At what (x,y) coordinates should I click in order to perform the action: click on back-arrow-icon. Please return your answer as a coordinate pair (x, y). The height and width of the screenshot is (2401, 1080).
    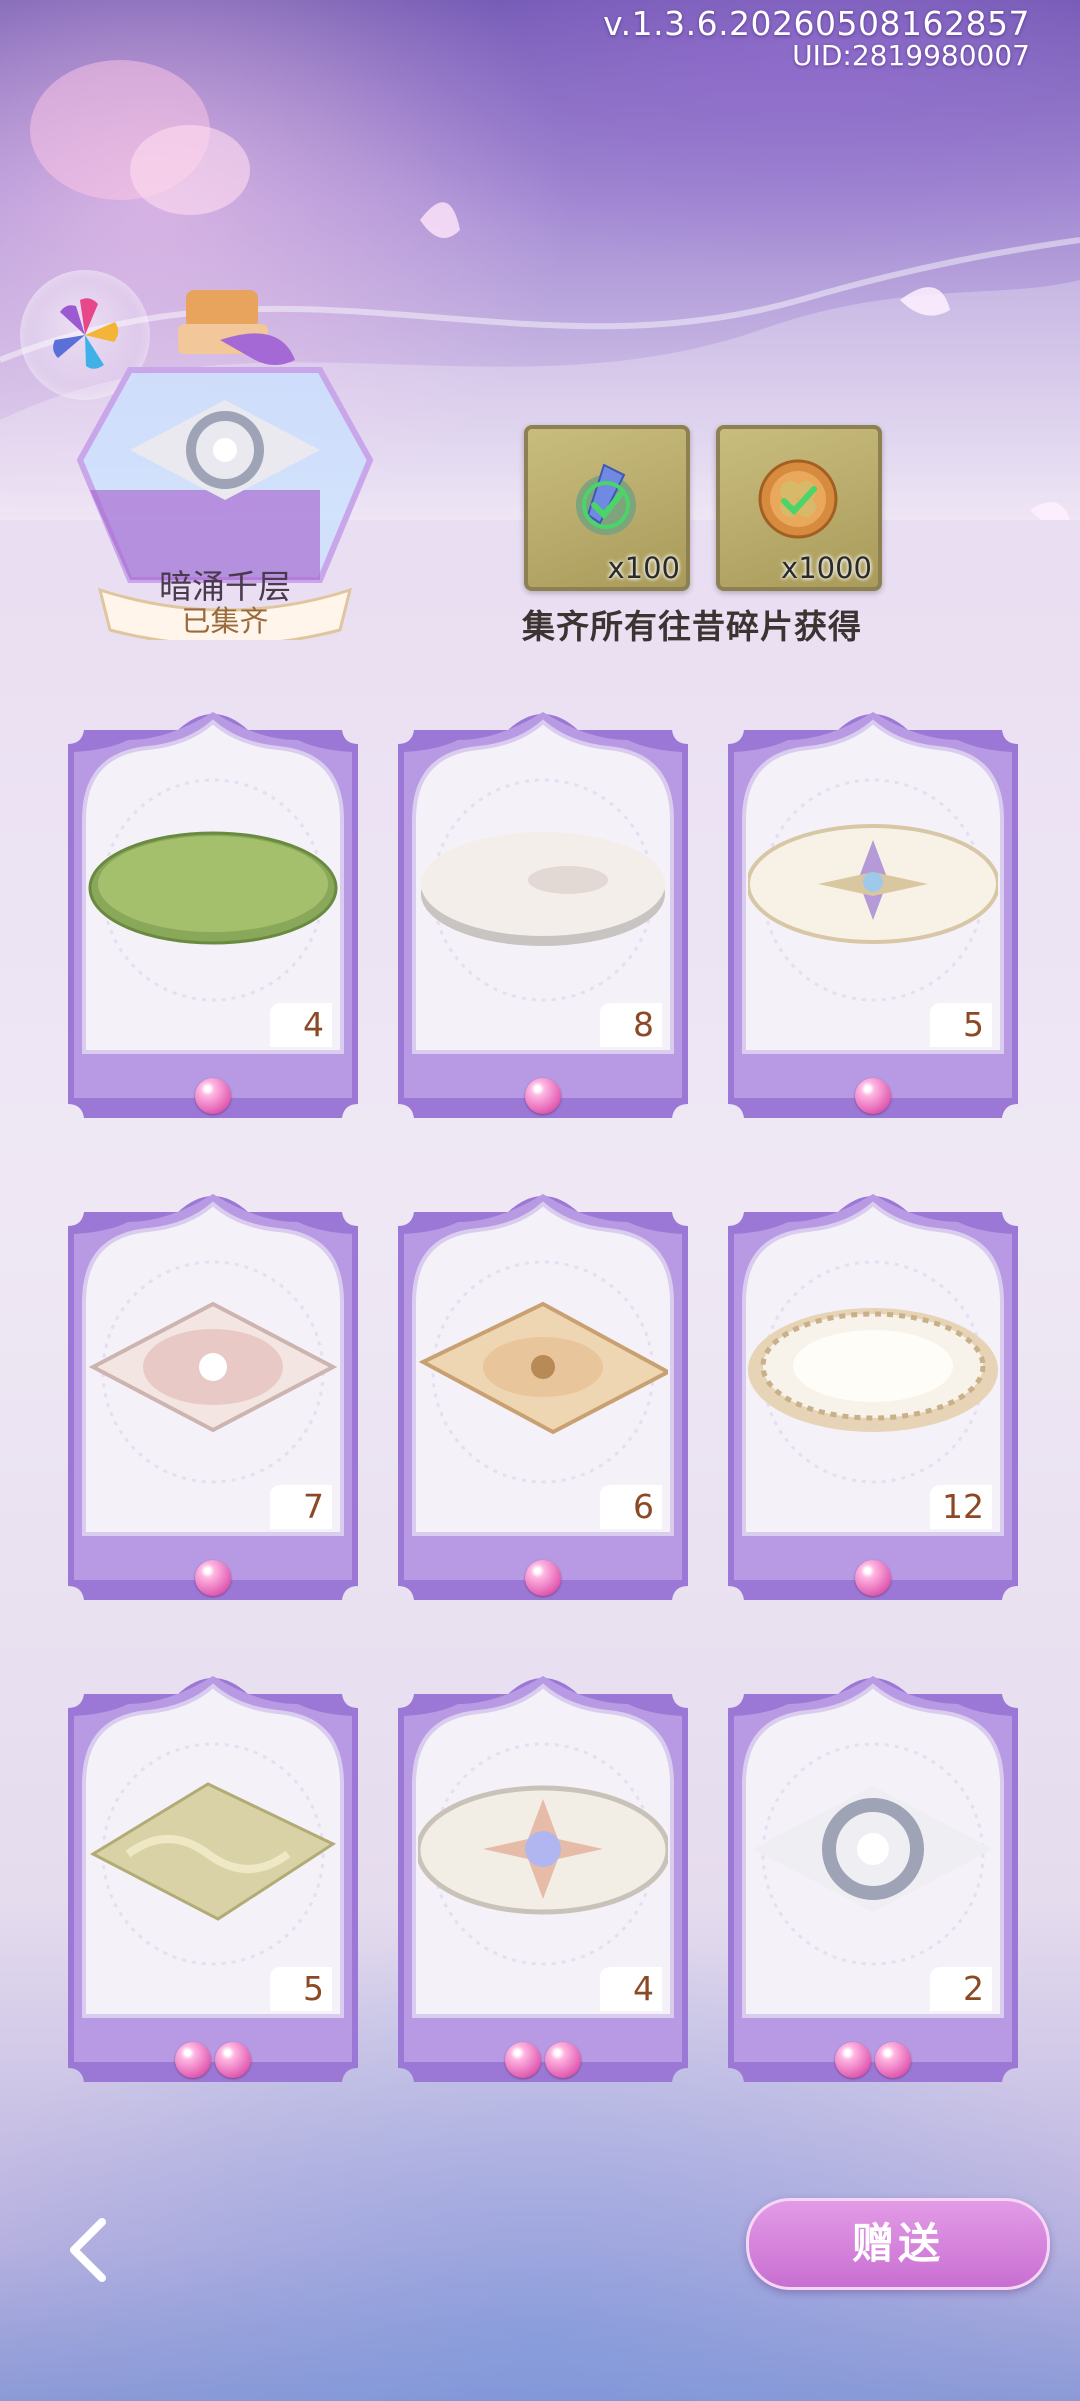
    Looking at the image, I should click on (90, 2250).